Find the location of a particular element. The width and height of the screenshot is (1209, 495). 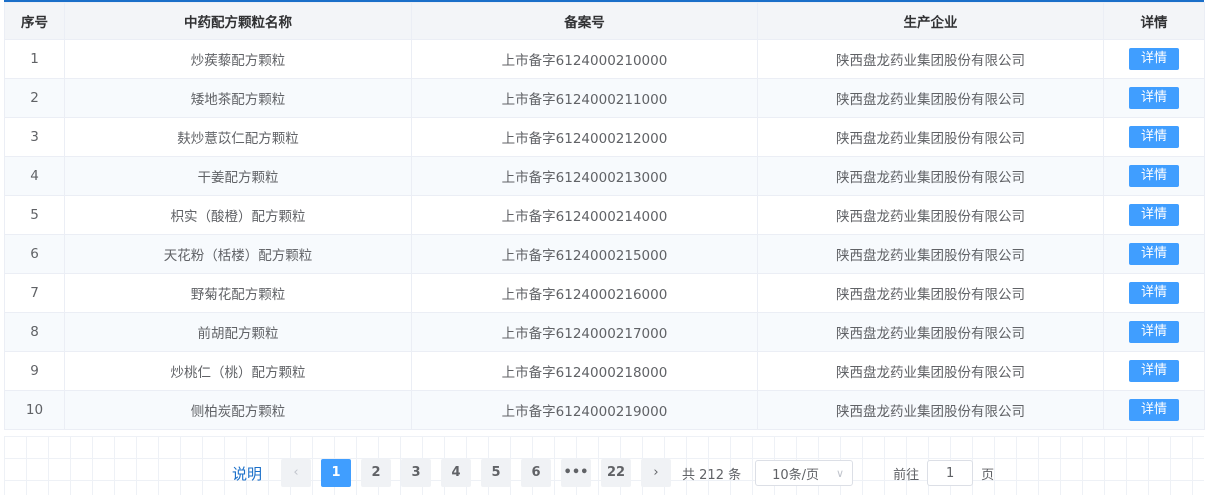

row-index: 4 is located at coordinates (34, 176).